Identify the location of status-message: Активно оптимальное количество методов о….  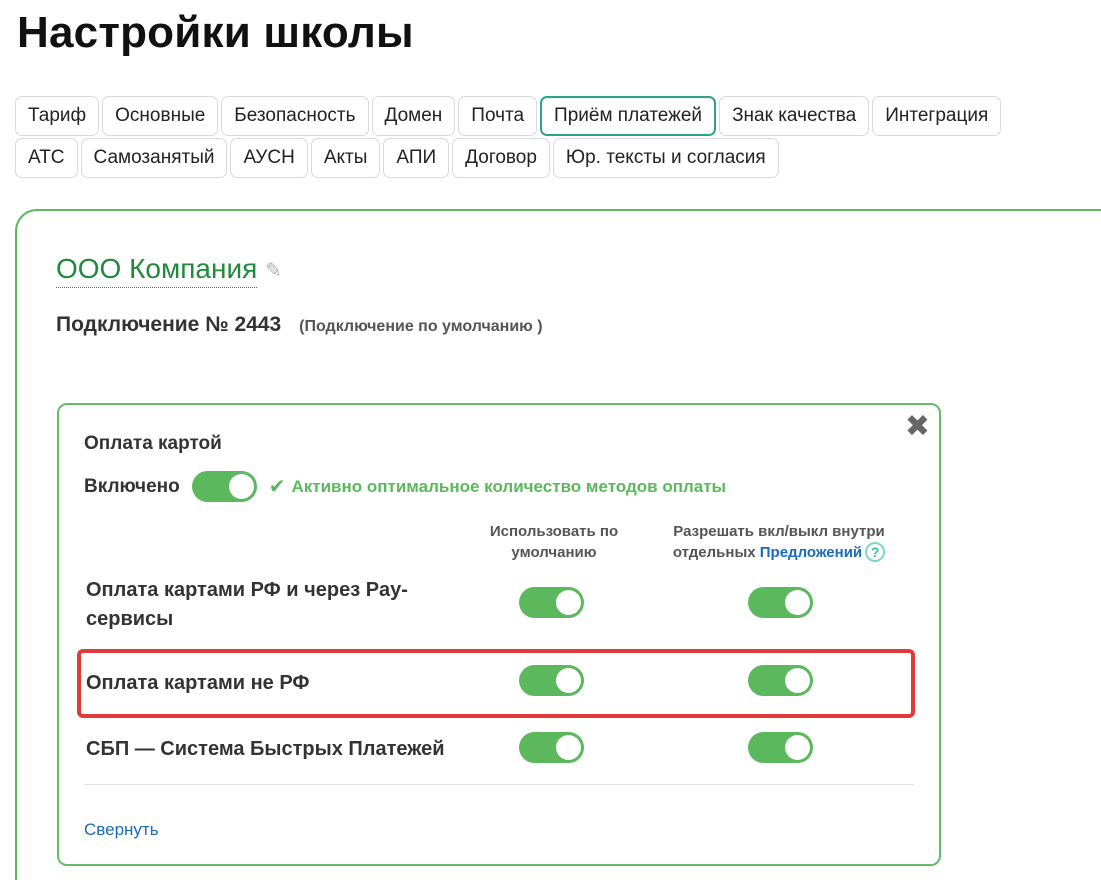
(509, 486).